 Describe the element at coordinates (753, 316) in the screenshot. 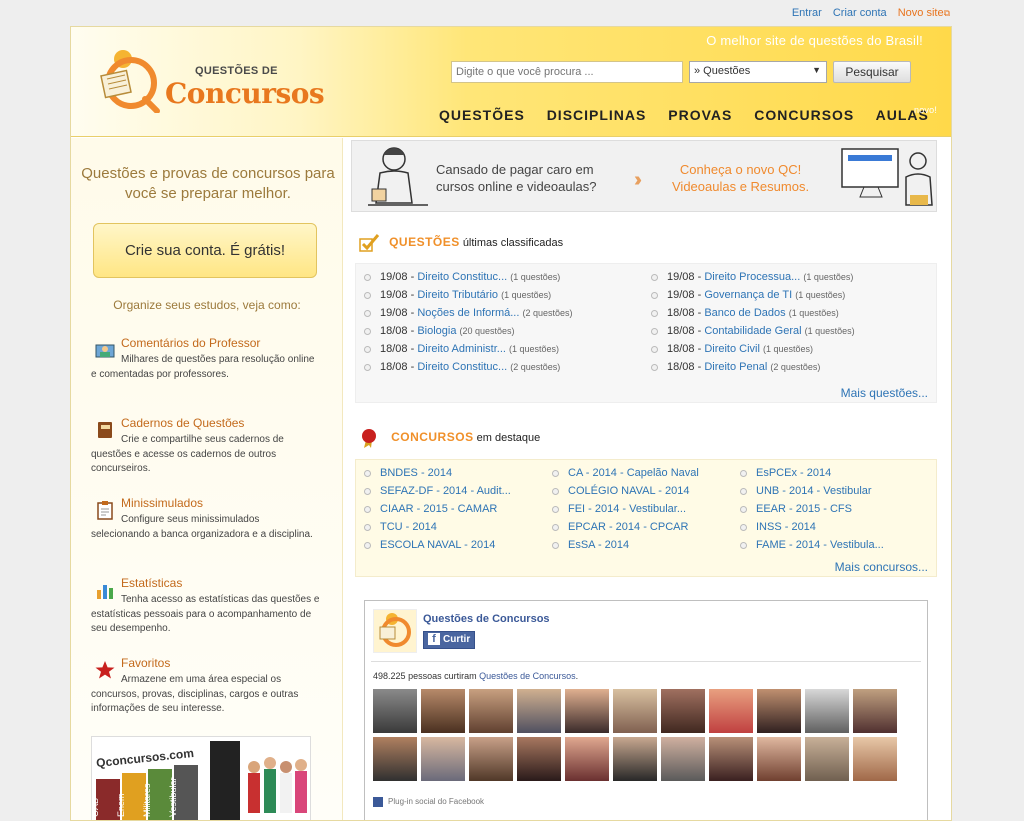

I see `list-item: 18/08 - Banco de Dados (1 questões)` at that location.